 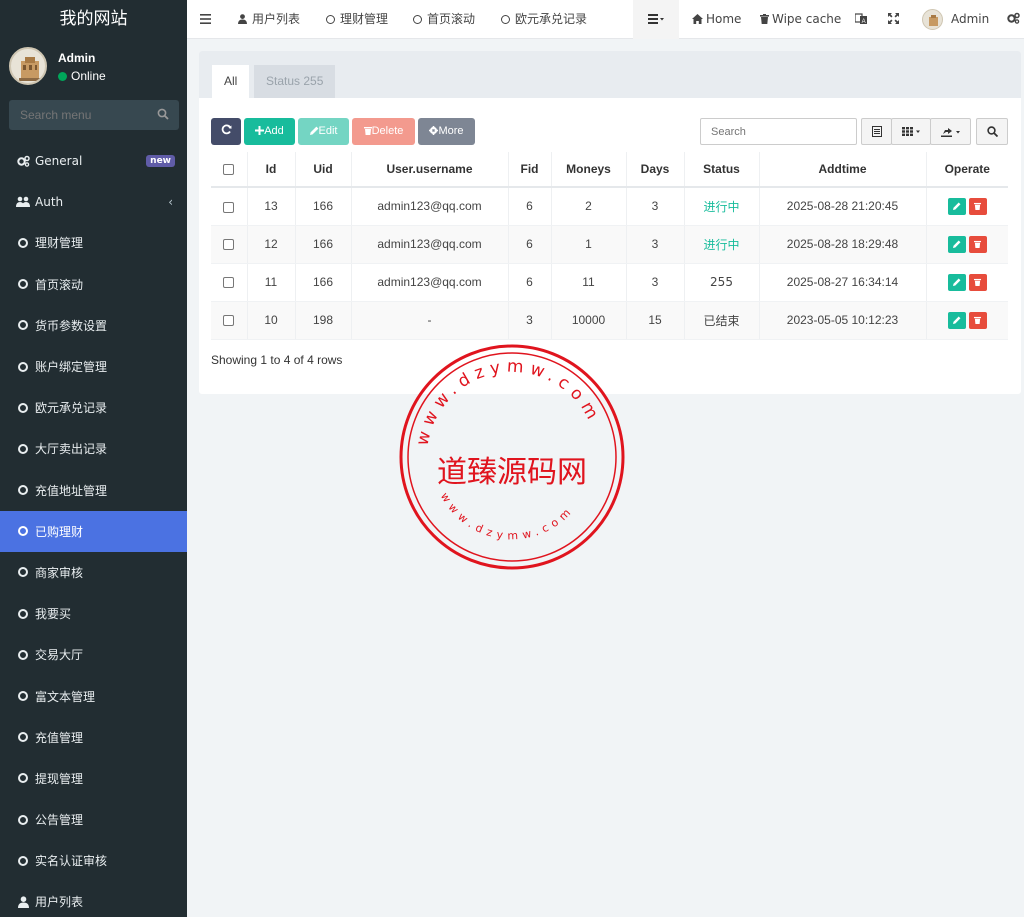 I want to click on sidebar-search, so click(x=94, y=115).